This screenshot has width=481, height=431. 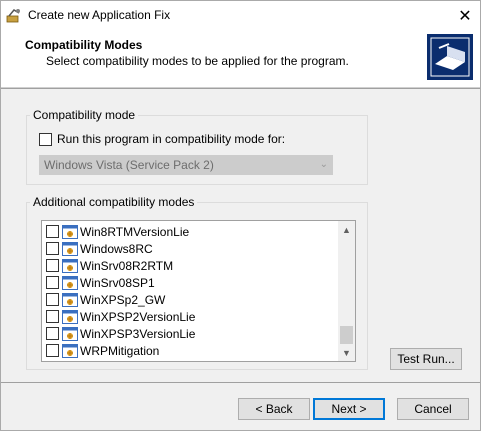 What do you see at coordinates (129, 165) in the screenshot?
I see `os-version-selected: Windows Vista (Service Pack 2)` at bounding box center [129, 165].